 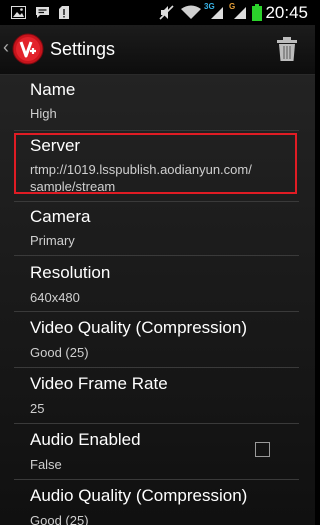 What do you see at coordinates (138, 327) in the screenshot?
I see `setting-title: Video Quality (Compression)` at bounding box center [138, 327].